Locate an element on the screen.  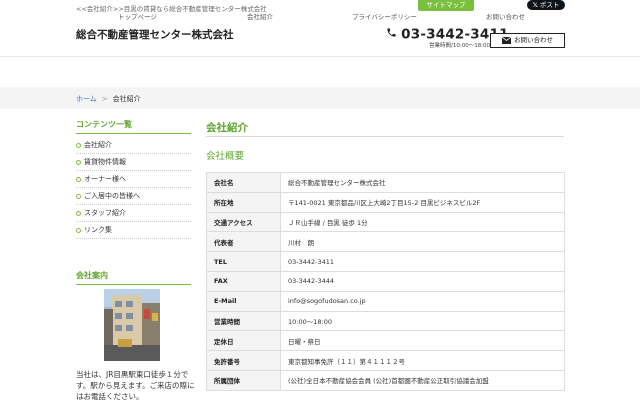
sidebar-item-label: スタッフ紹介 is located at coordinates (105, 213).